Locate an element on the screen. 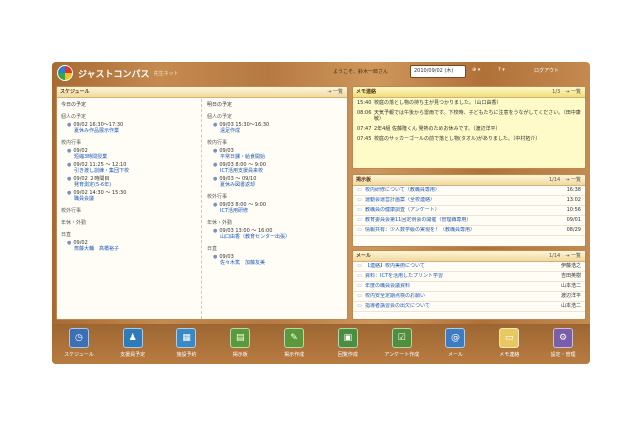 The image size is (640, 426). memo-header: メモ連絡 1/3 ⇥ 一覧 is located at coordinates (469, 92).